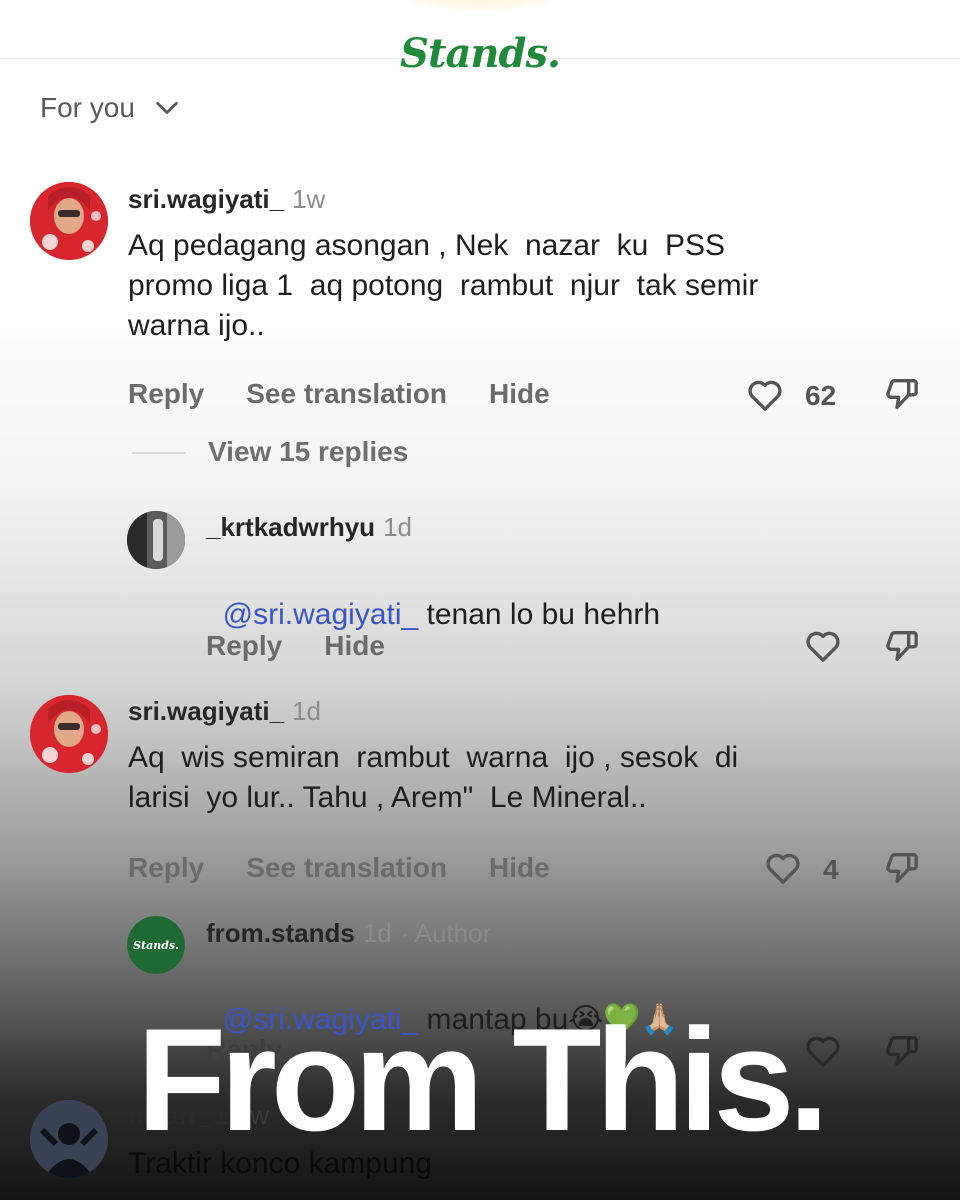 The width and height of the screenshot is (960, 1200). What do you see at coordinates (295, 646) in the screenshot?
I see `comment-actions: Reply Hide` at bounding box center [295, 646].